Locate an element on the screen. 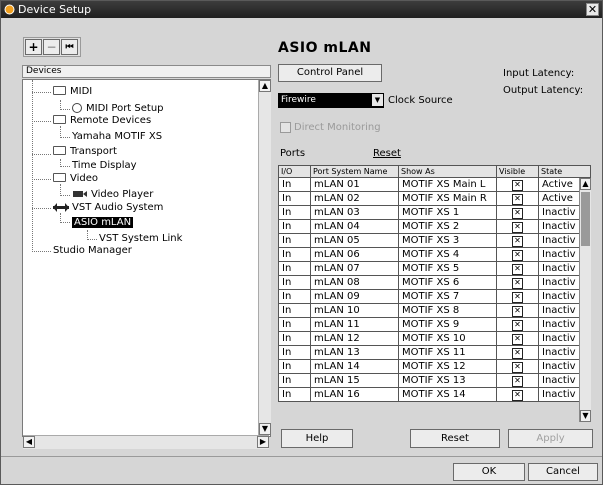 The image size is (603, 485). port-show-as-cell: MOTIF XS 7 is located at coordinates (447, 296).